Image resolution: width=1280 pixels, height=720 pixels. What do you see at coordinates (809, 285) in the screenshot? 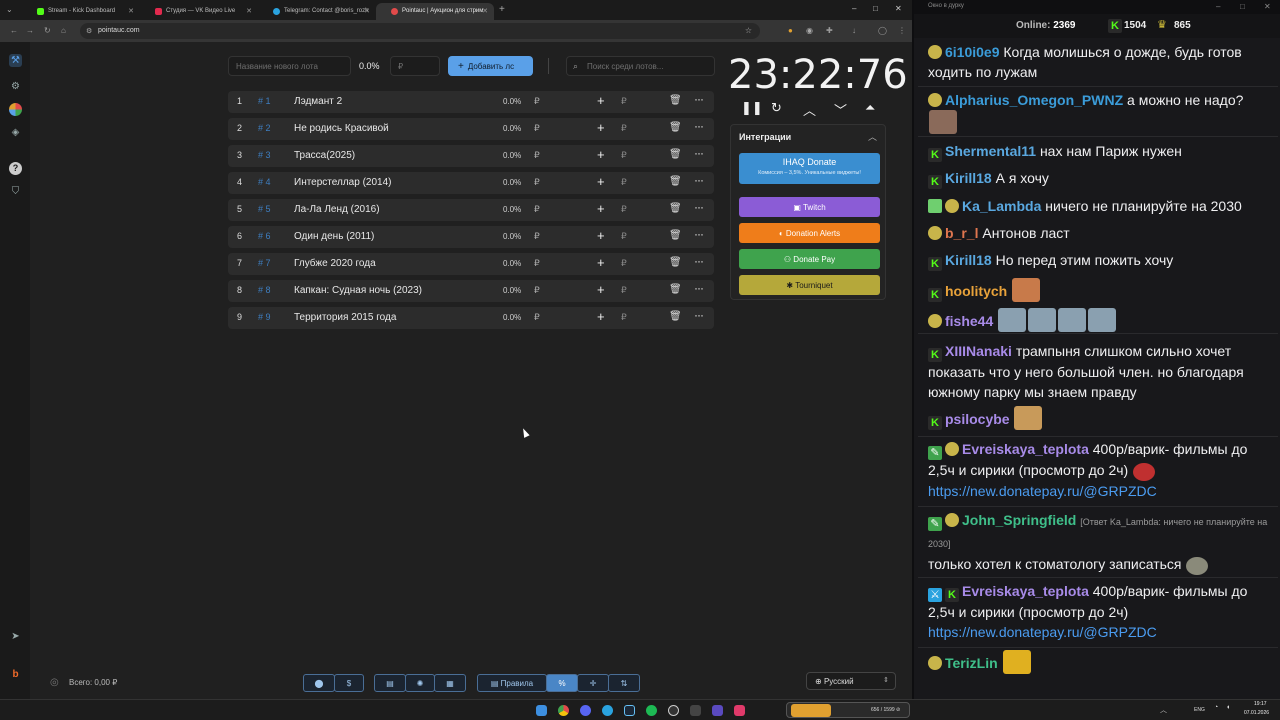
I see `tourniquet-button: ✱ Tourniquet` at bounding box center [809, 285].